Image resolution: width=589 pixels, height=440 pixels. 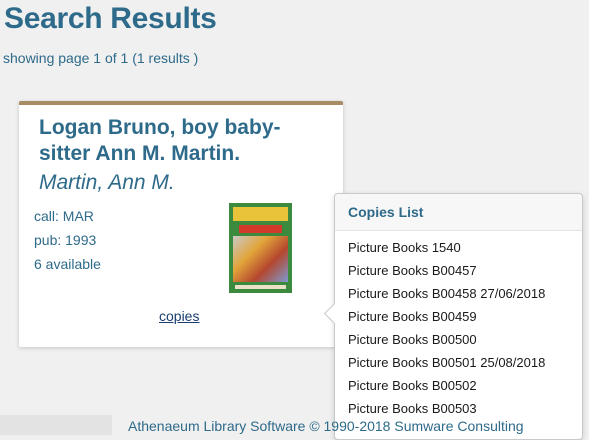 What do you see at coordinates (412, 270) in the screenshot?
I see `copy-item: Picture Books B00457` at bounding box center [412, 270].